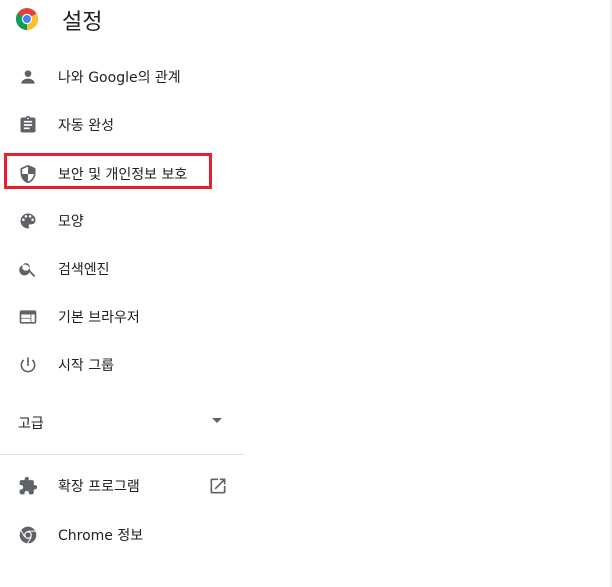  I want to click on chrome-logo-icon, so click(27, 19).